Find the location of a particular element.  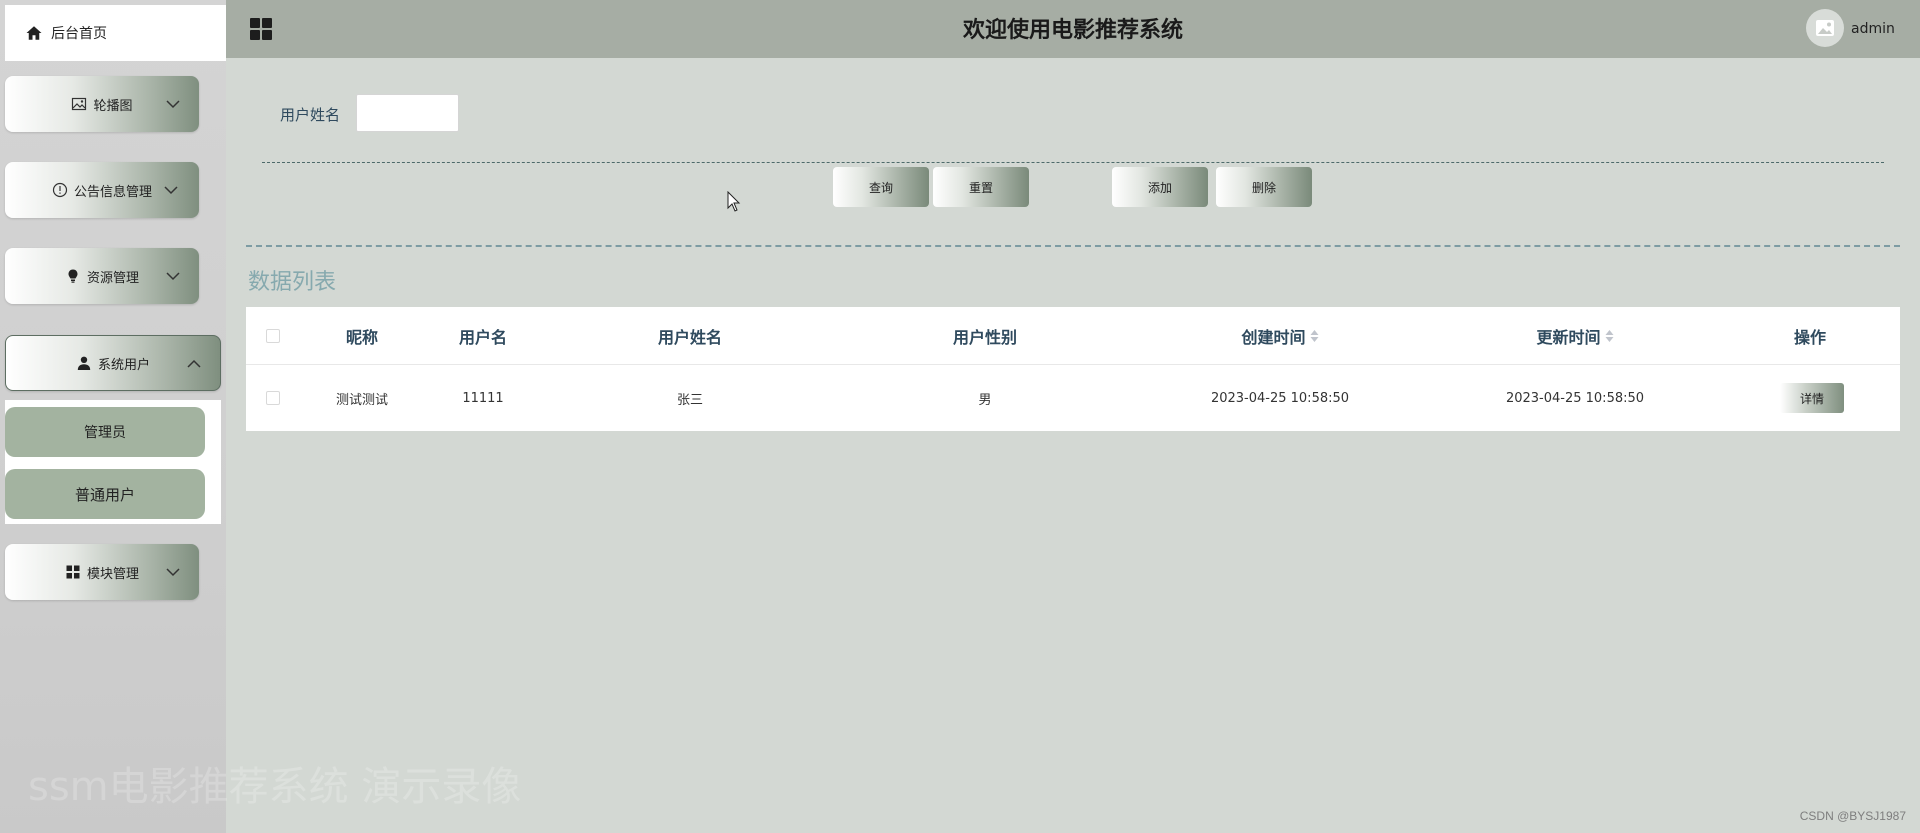

cell-username: 11111 is located at coordinates (483, 398).